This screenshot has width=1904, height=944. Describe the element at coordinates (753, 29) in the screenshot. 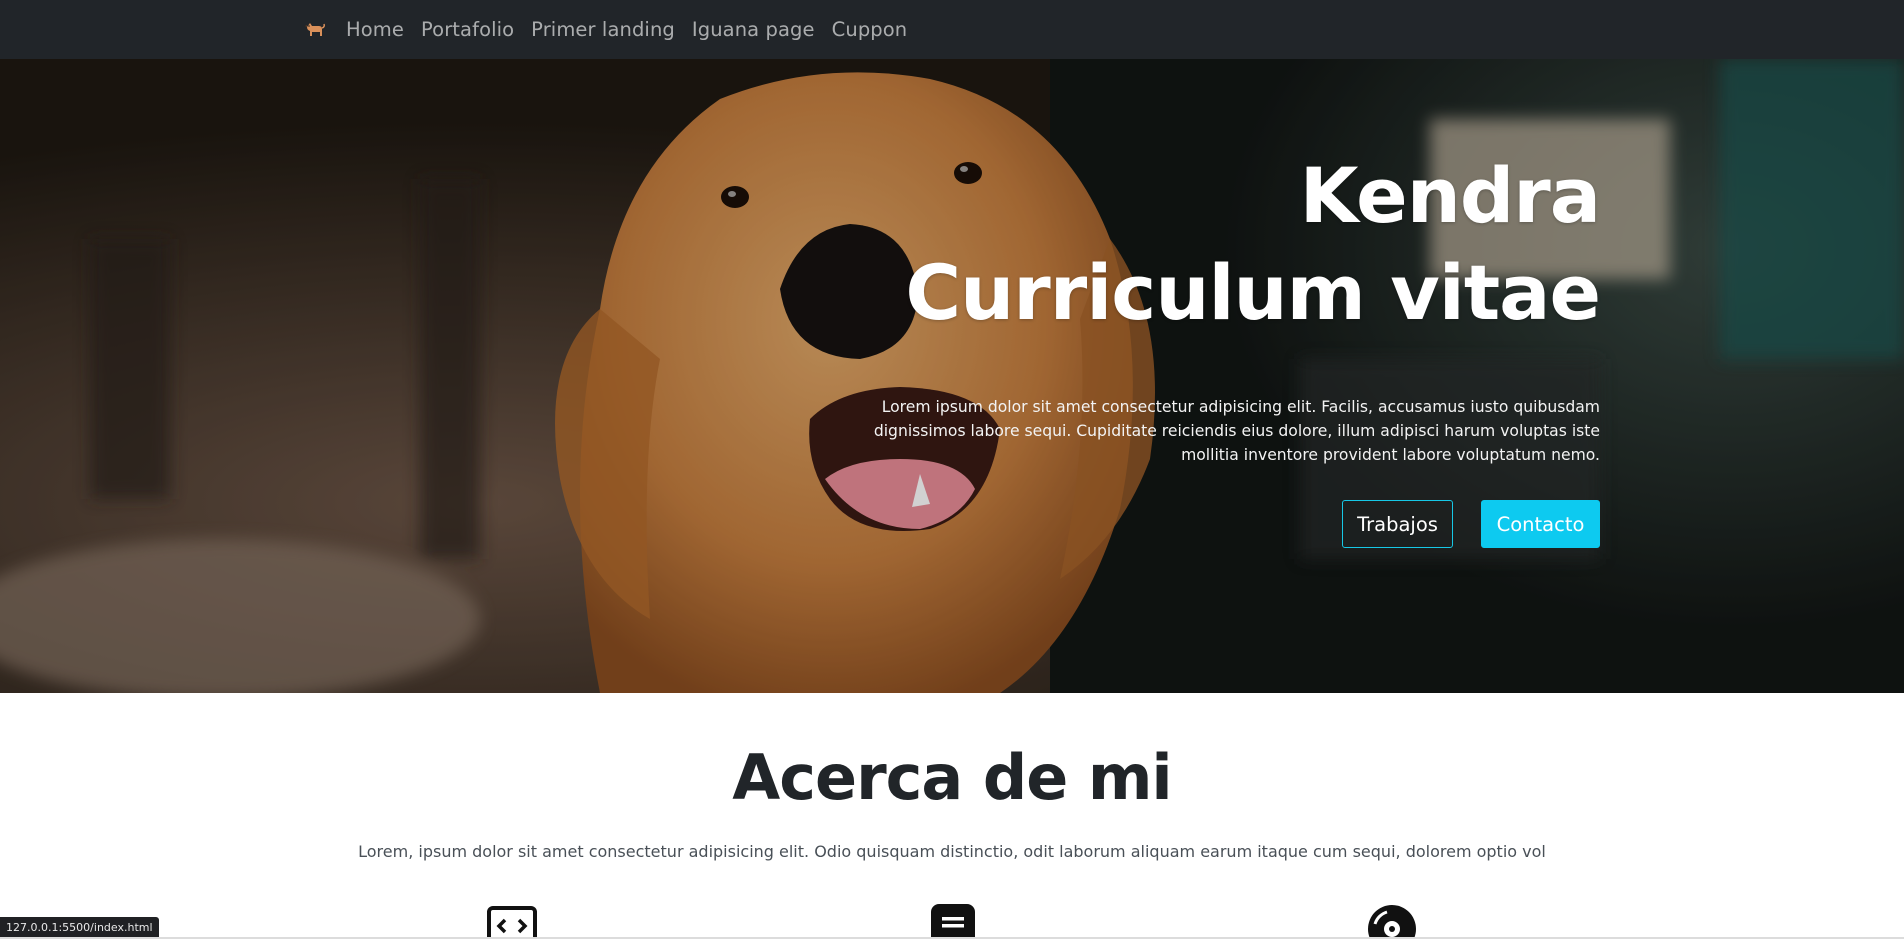

I see `nav-link-iguana-page: Iguana page` at that location.